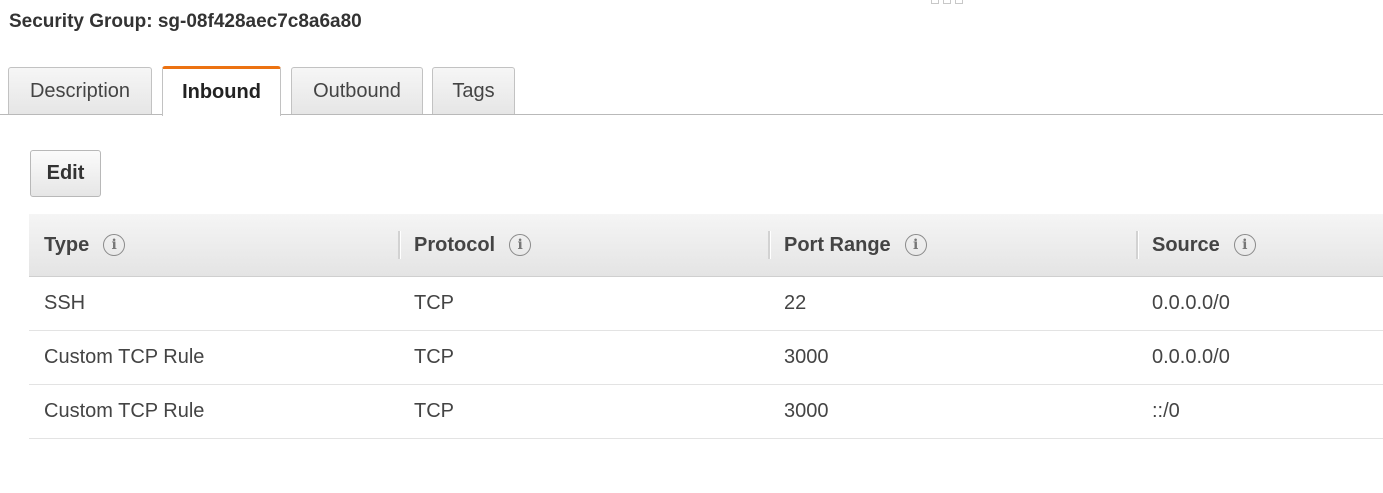  I want to click on page-title: Security Group: sg-08f428aec7c8a6a80, so click(185, 21).